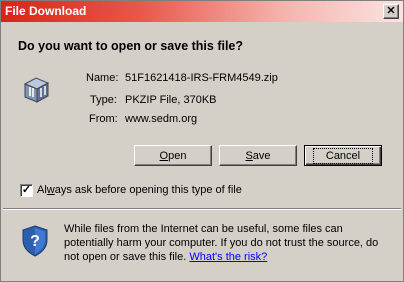  Describe the element at coordinates (131, 46) in the screenshot. I see `dialog-question: Do you want to open or save this file?` at that location.